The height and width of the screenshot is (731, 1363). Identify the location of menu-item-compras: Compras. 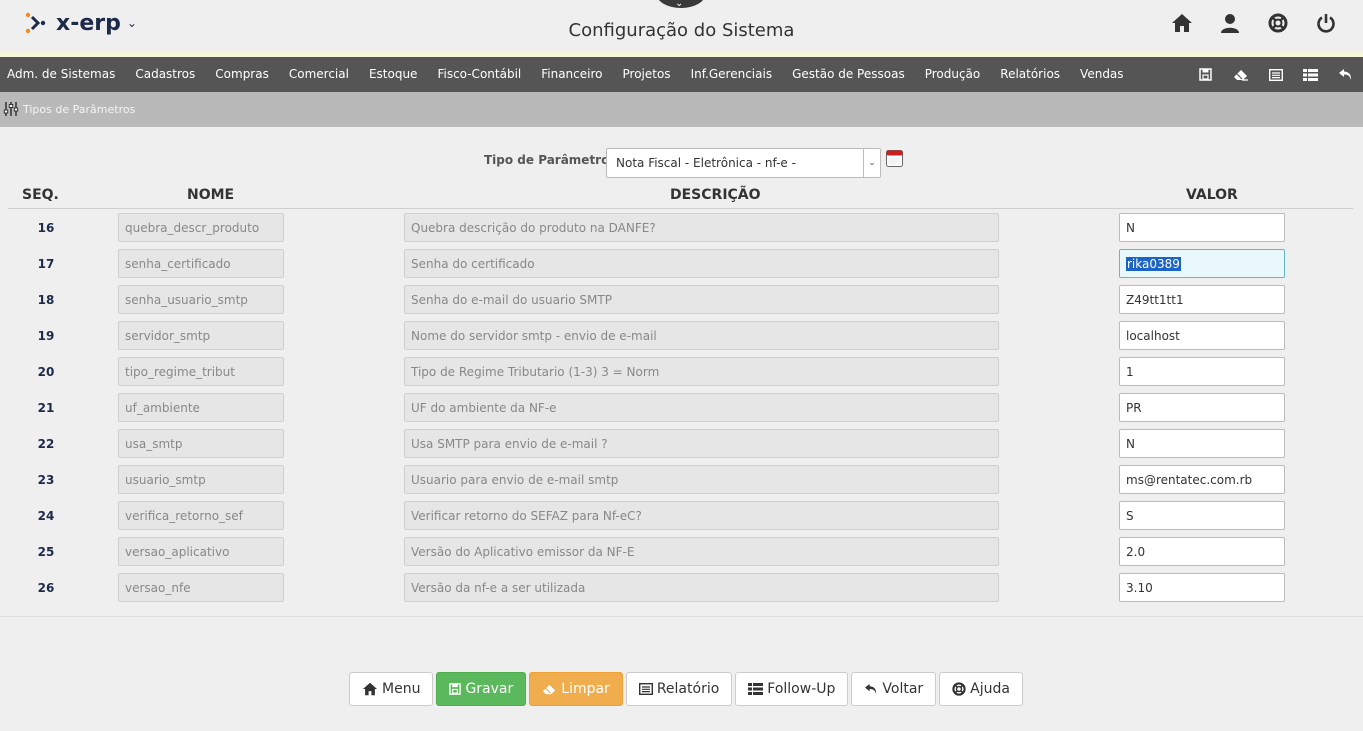
(242, 74).